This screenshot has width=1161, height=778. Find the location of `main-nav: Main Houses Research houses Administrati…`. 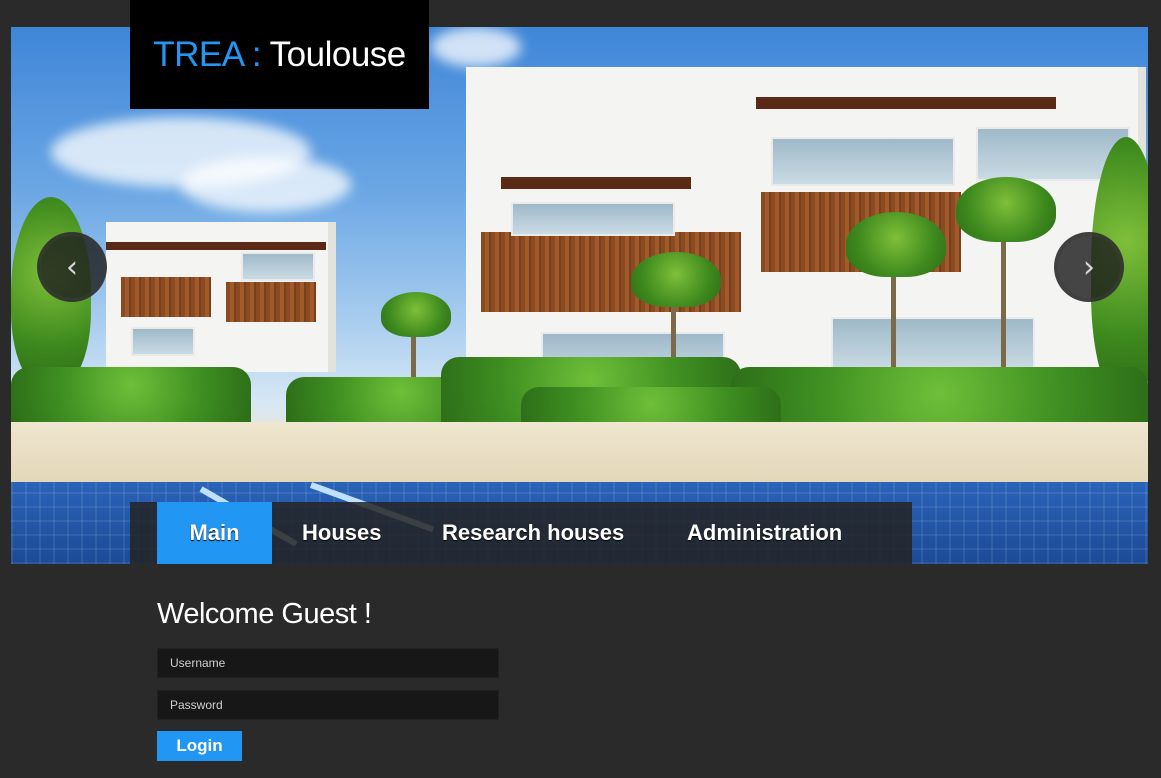

main-nav: Main Houses Research houses Administrati… is located at coordinates (521, 533).